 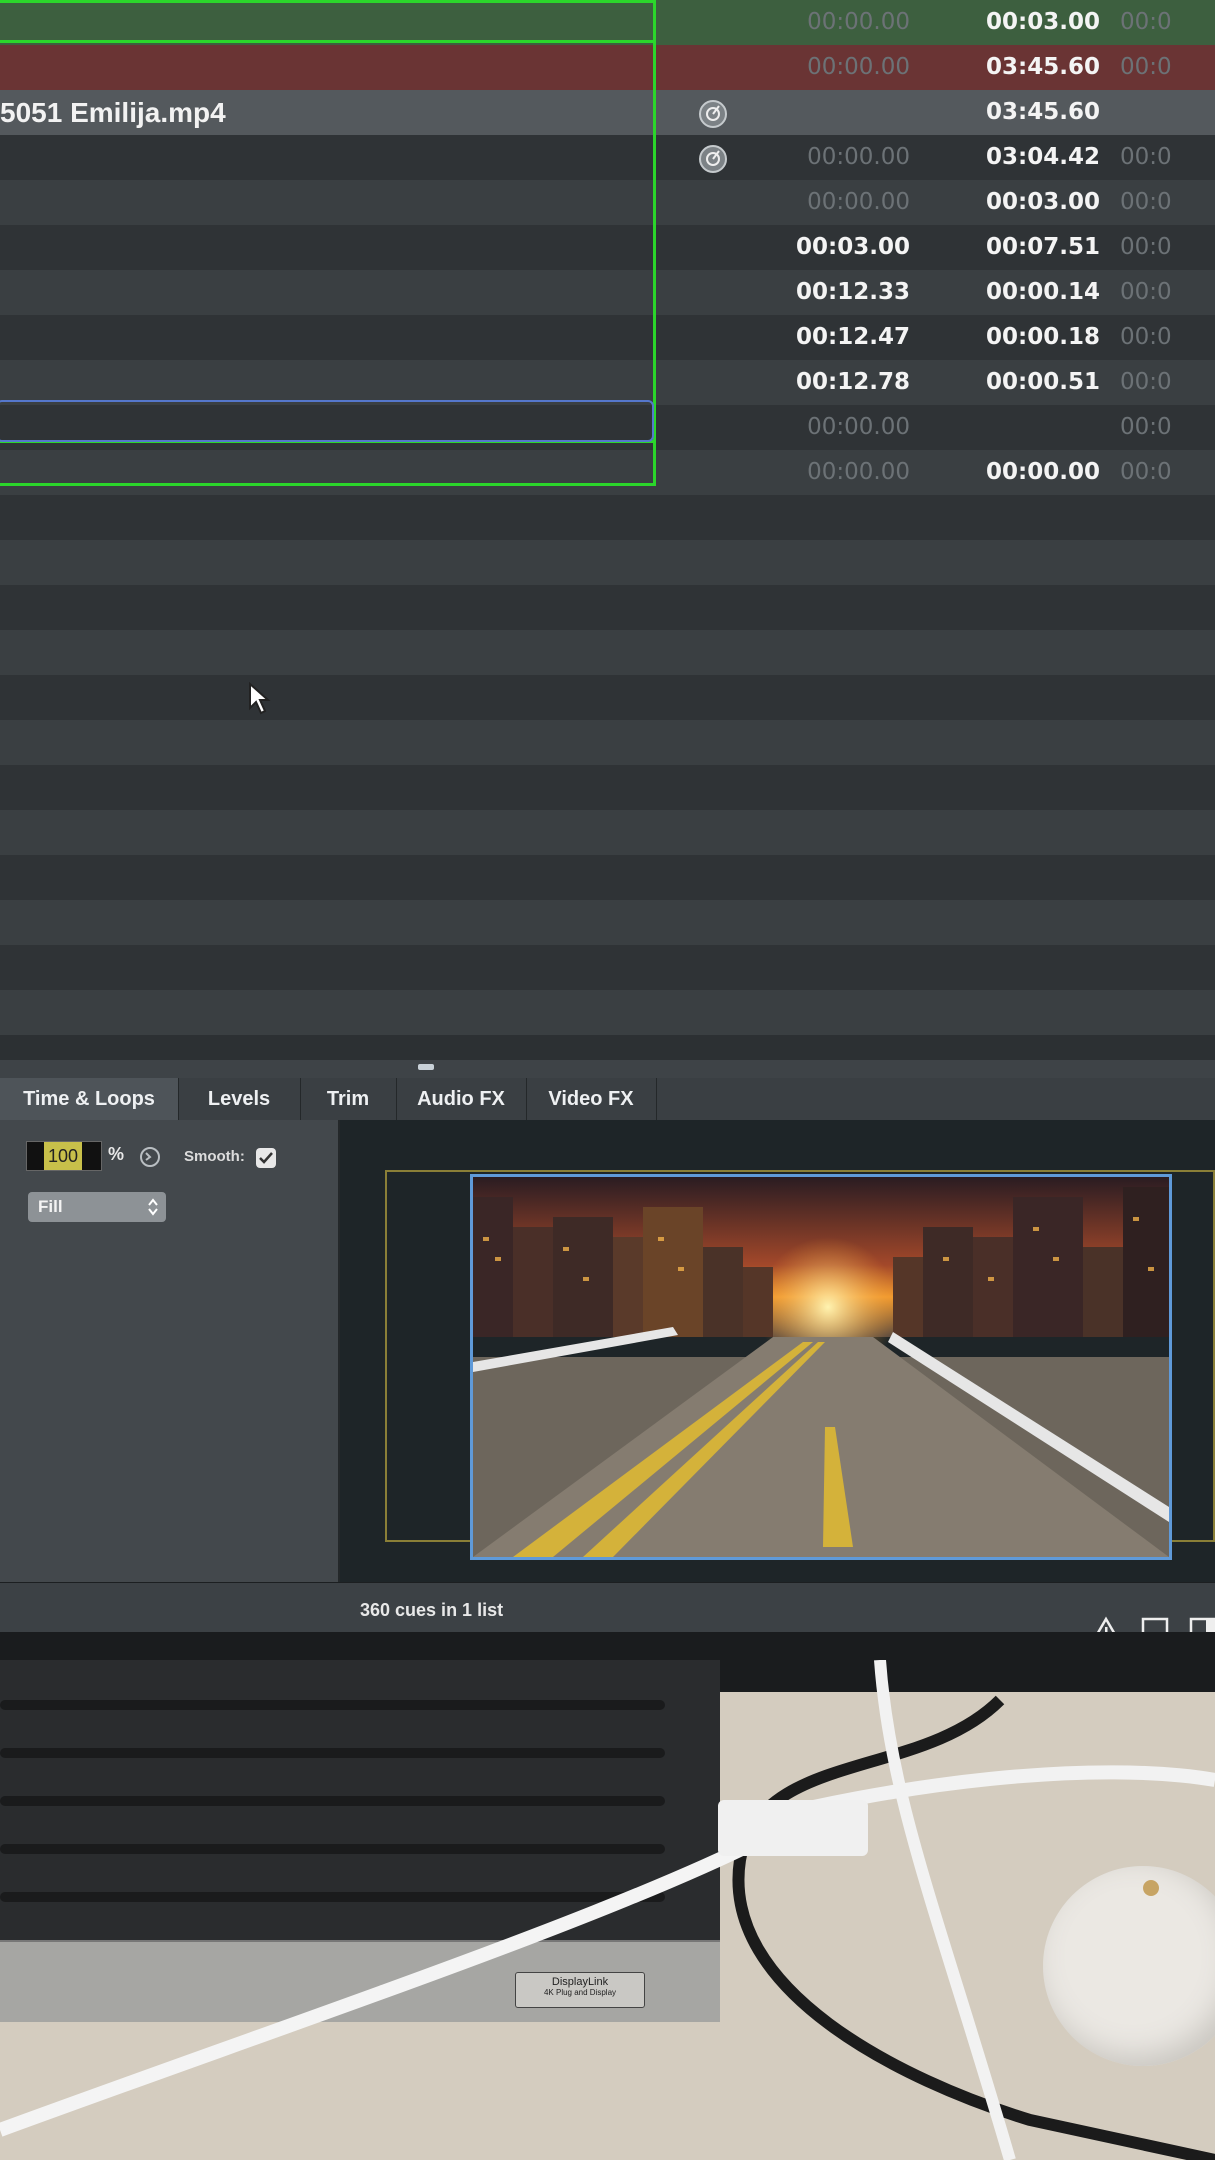 I want to click on fill-mode-value: Fill, so click(x=50, y=1206).